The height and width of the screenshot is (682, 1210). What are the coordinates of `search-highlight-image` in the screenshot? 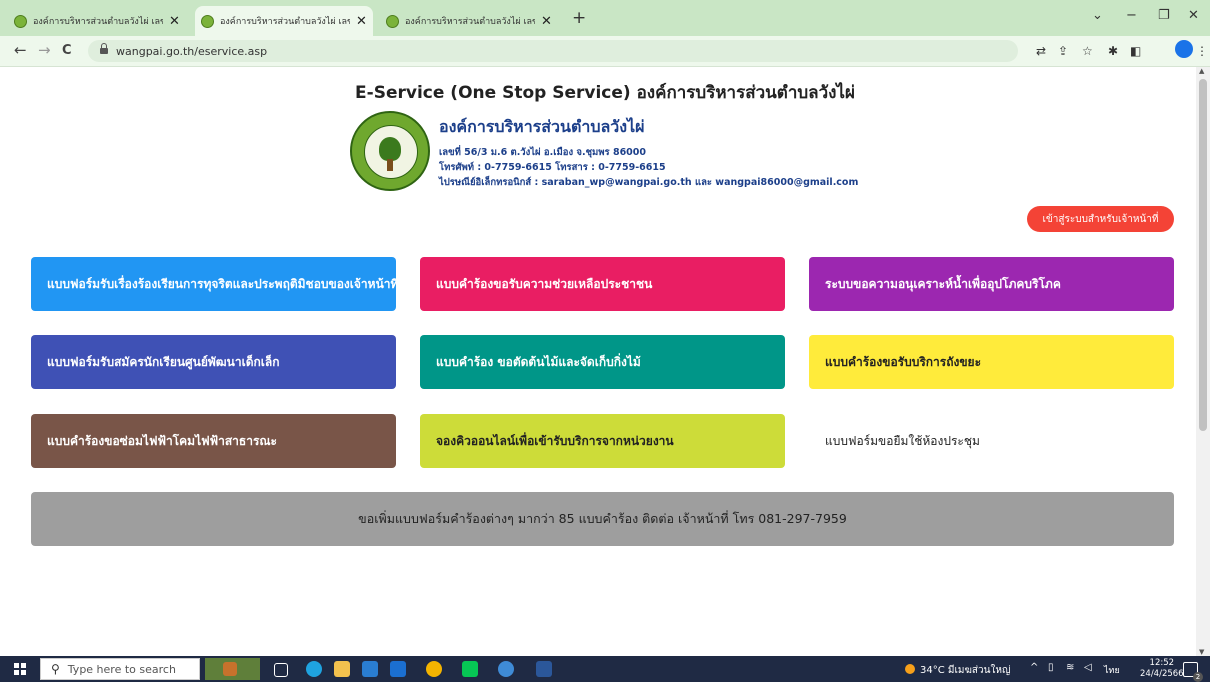 It's located at (232, 669).